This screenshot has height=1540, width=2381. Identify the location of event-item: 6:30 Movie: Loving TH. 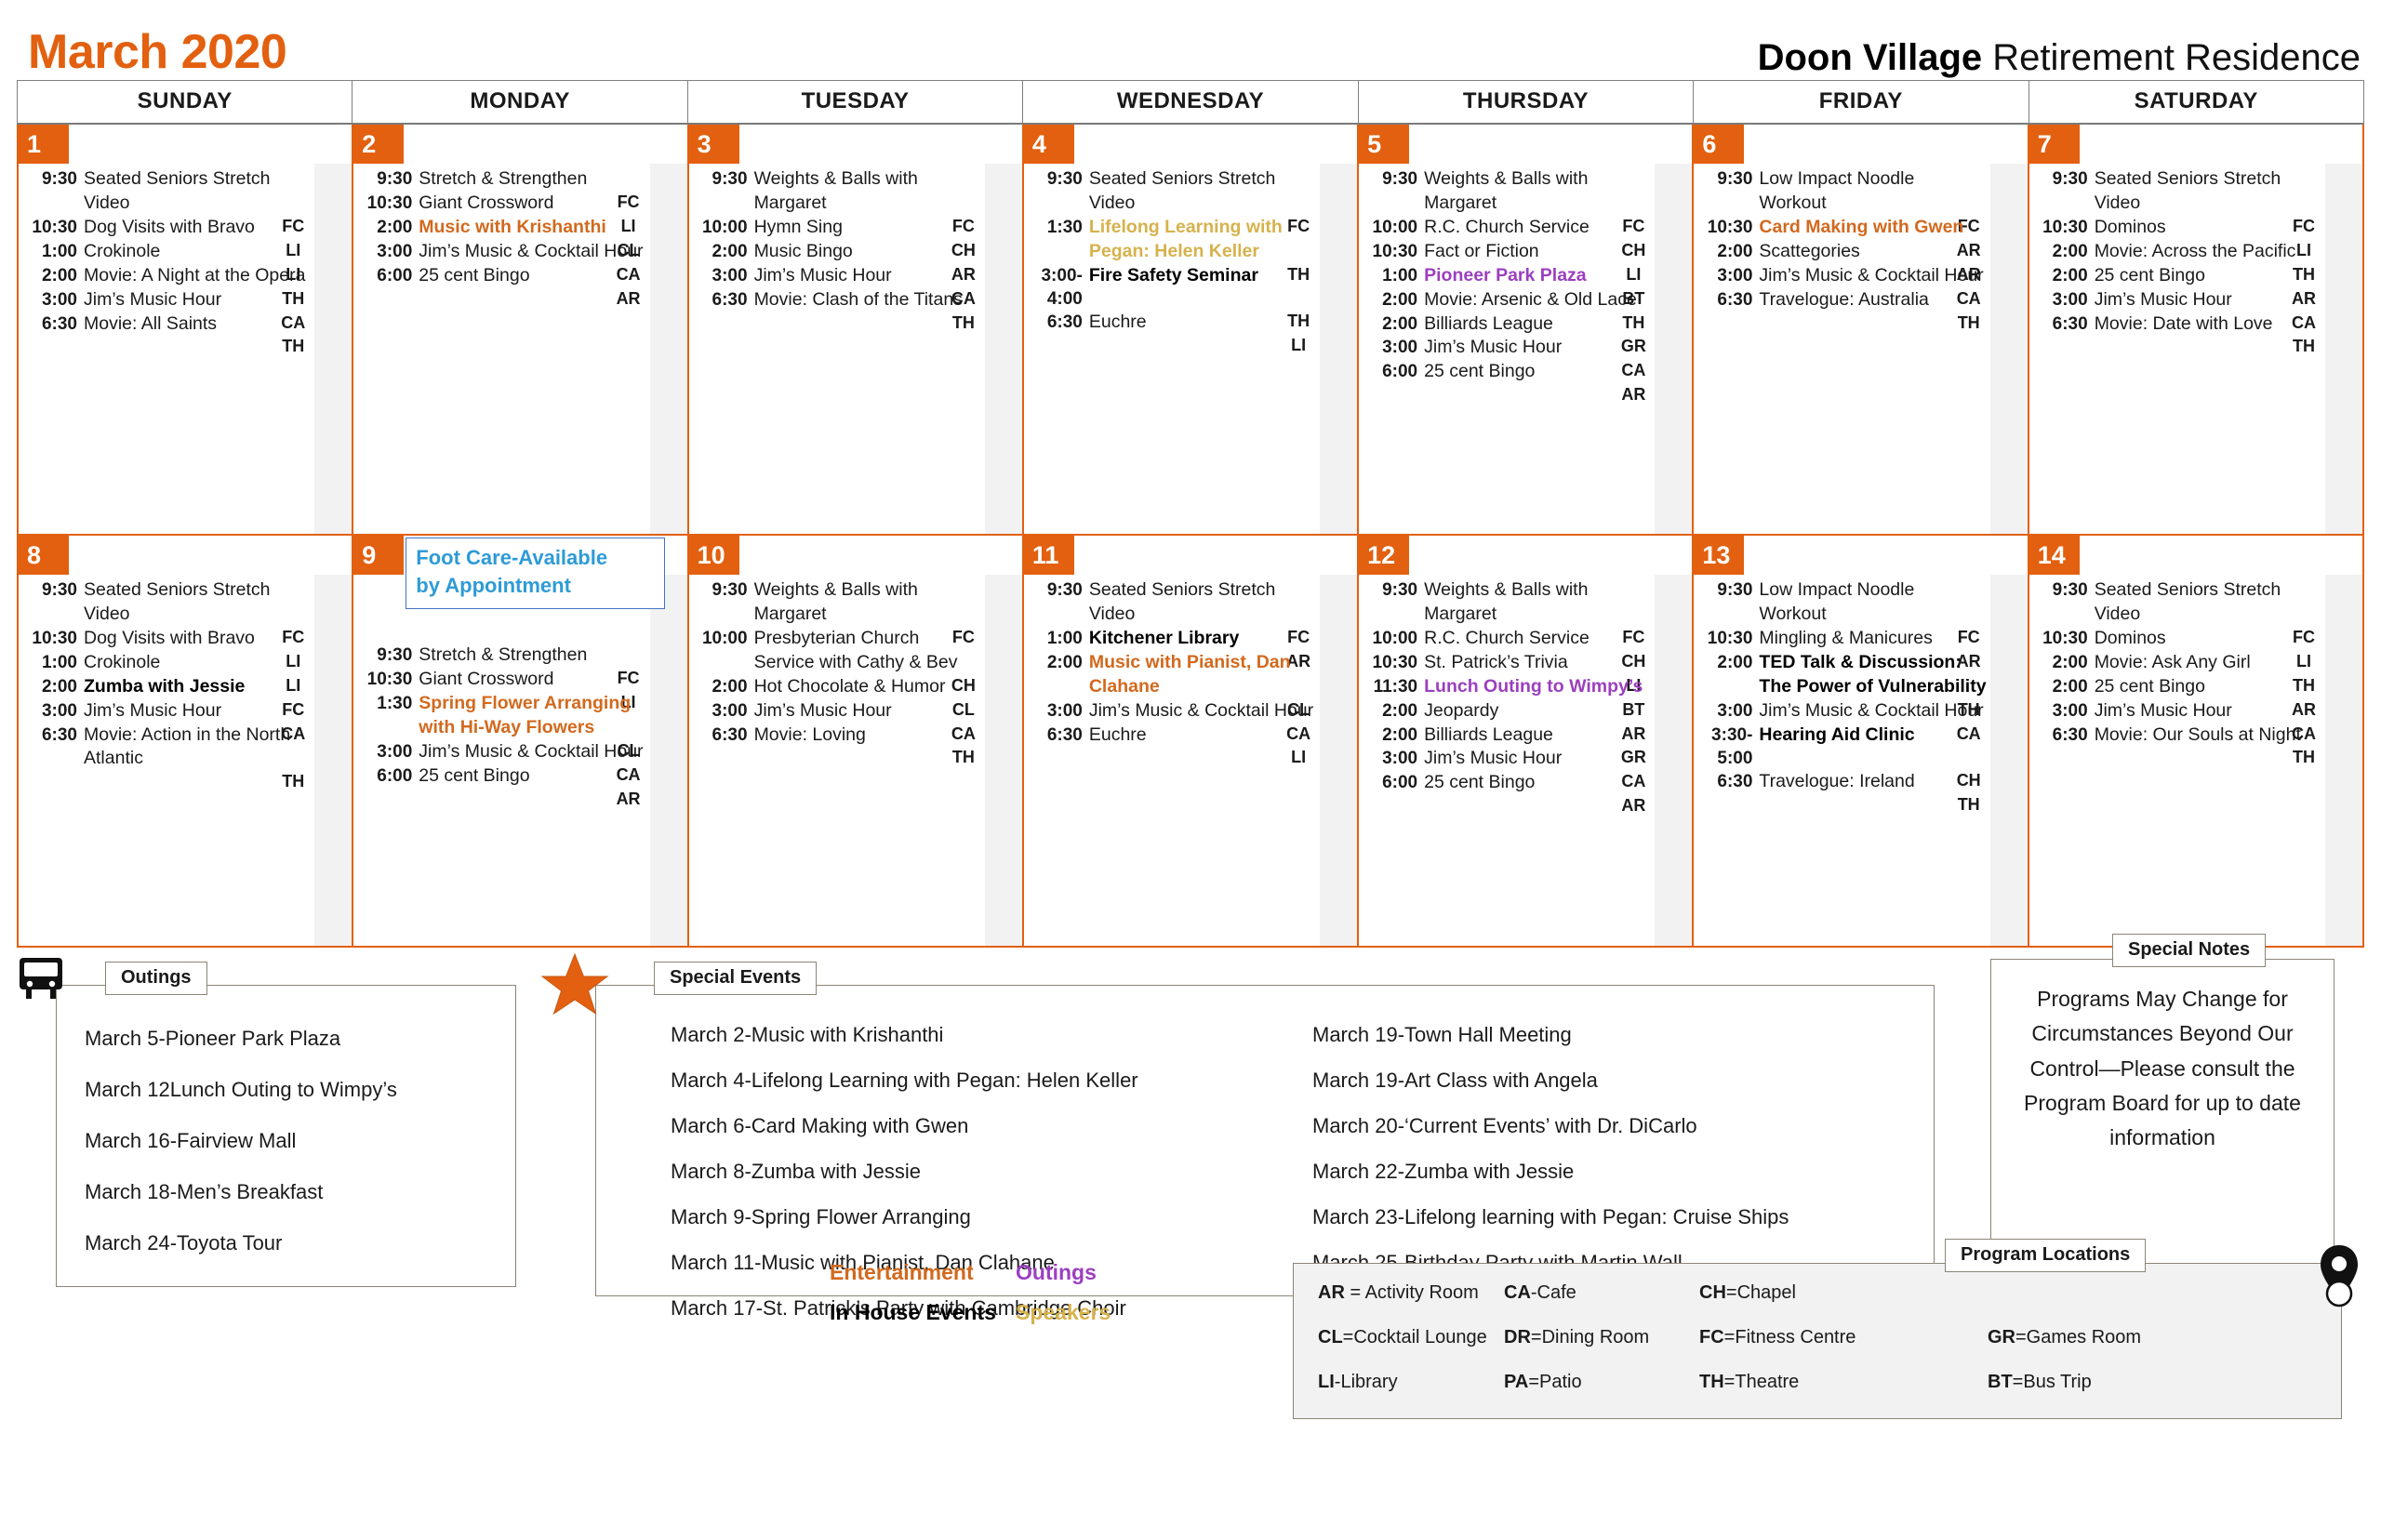
(840, 745).